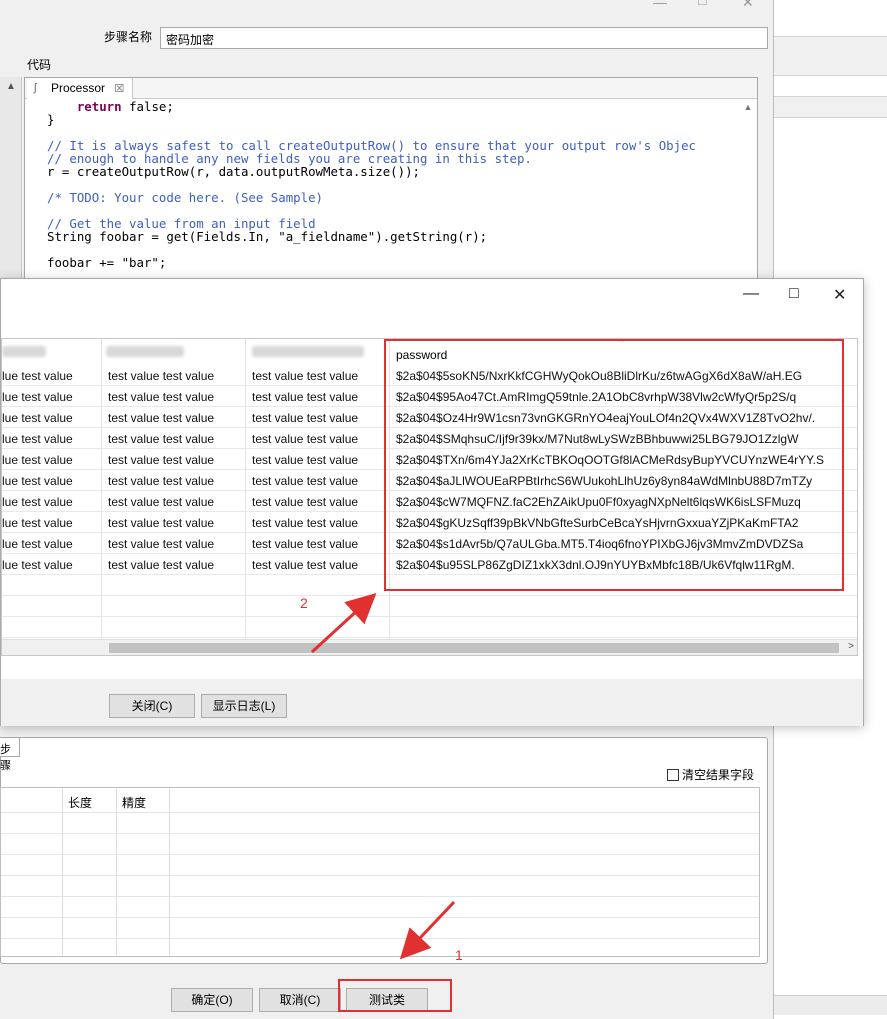  I want to click on checkbox-label: 清空结果字段, so click(718, 775).